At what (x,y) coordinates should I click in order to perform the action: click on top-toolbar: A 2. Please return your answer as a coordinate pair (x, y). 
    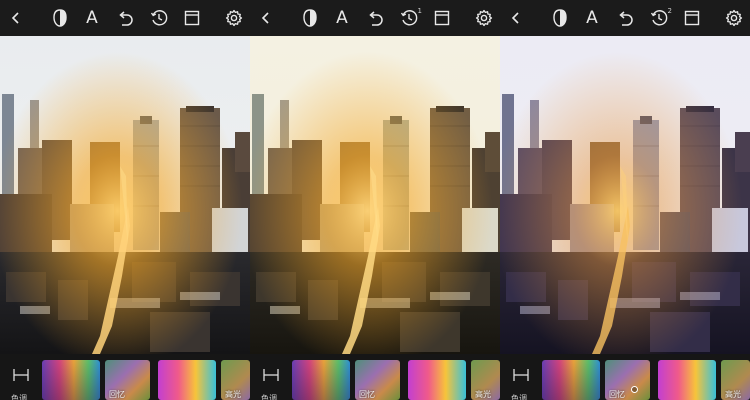
    Looking at the image, I should click on (625, 18).